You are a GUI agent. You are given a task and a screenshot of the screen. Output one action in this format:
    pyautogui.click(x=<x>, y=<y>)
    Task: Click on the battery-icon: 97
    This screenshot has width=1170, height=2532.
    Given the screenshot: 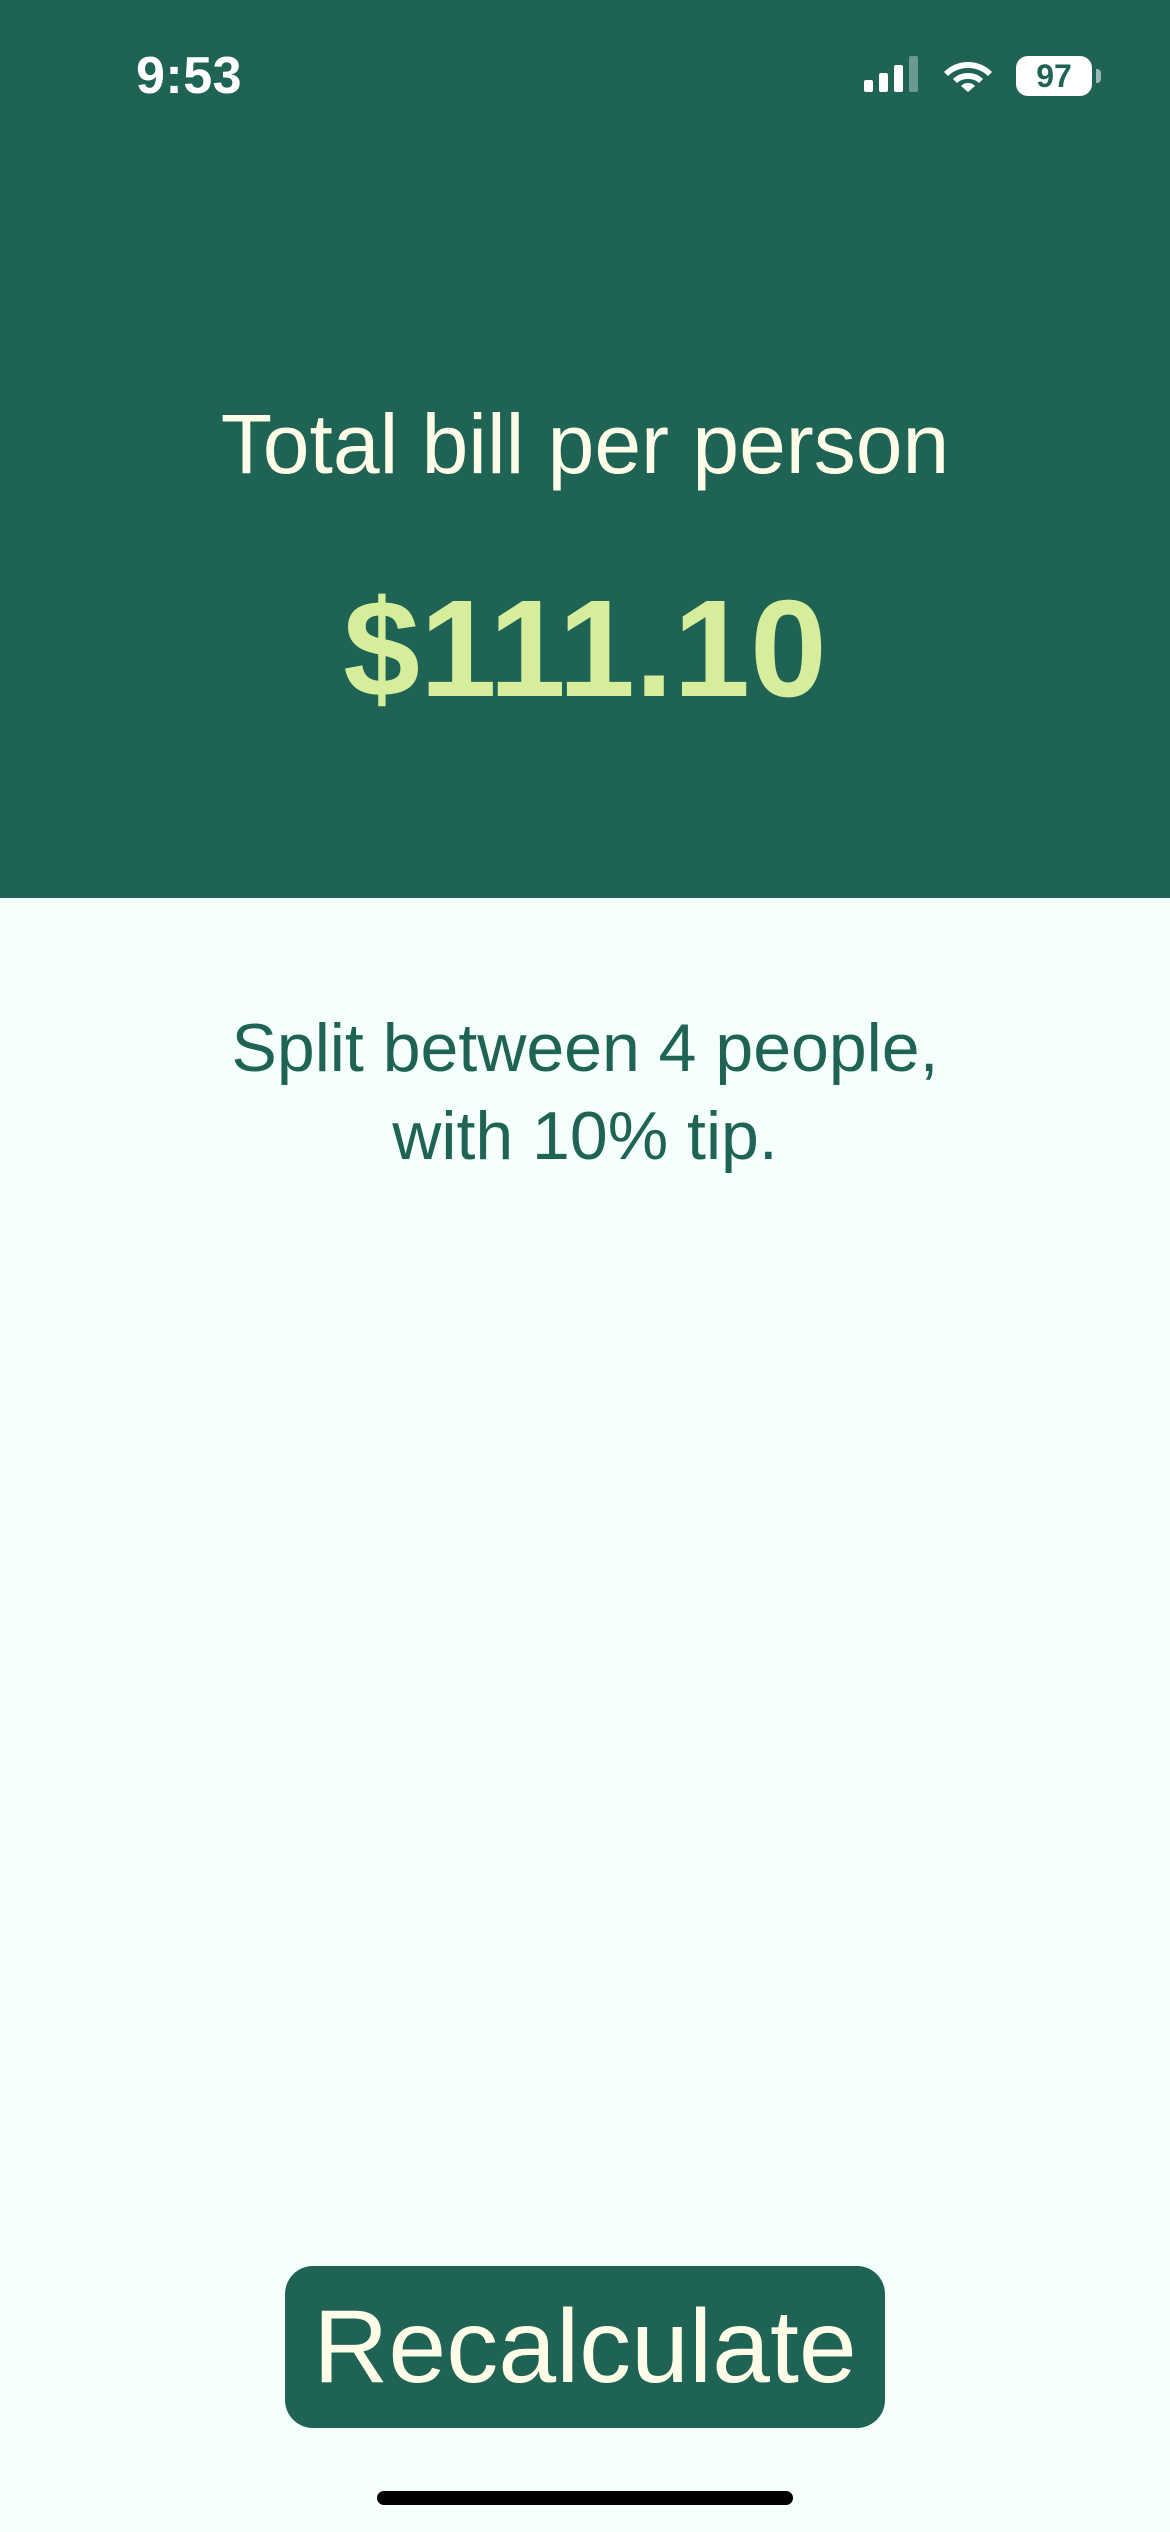 What is the action you would take?
    pyautogui.click(x=1058, y=75)
    